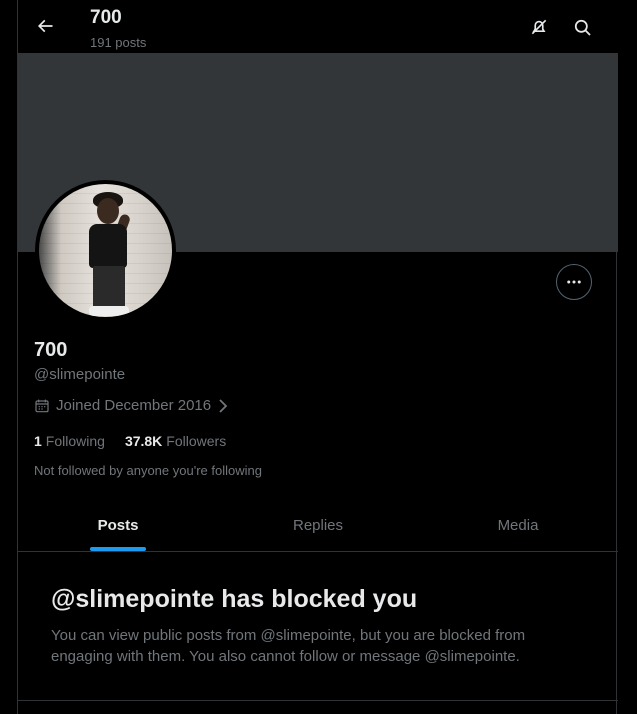 This screenshot has width=637, height=714. I want to click on profile-name: 700, so click(51, 350).